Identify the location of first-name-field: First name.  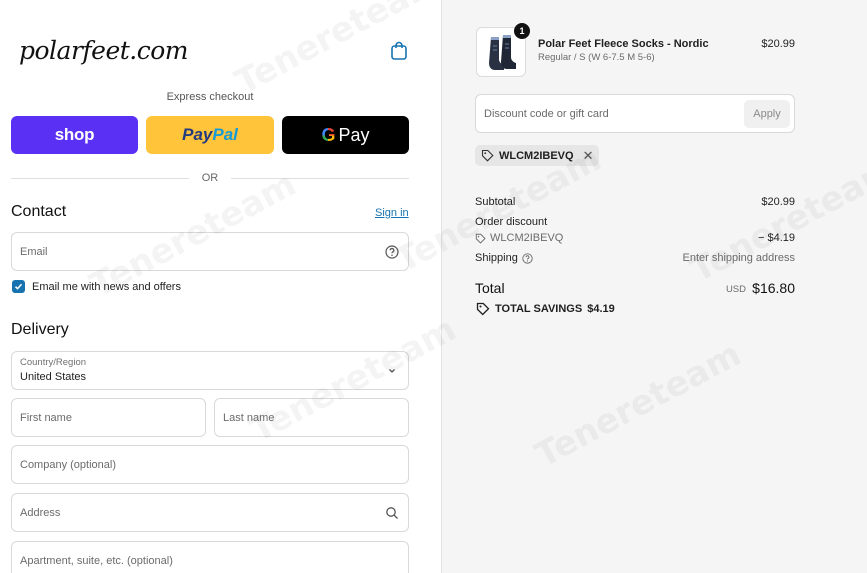
(108, 417).